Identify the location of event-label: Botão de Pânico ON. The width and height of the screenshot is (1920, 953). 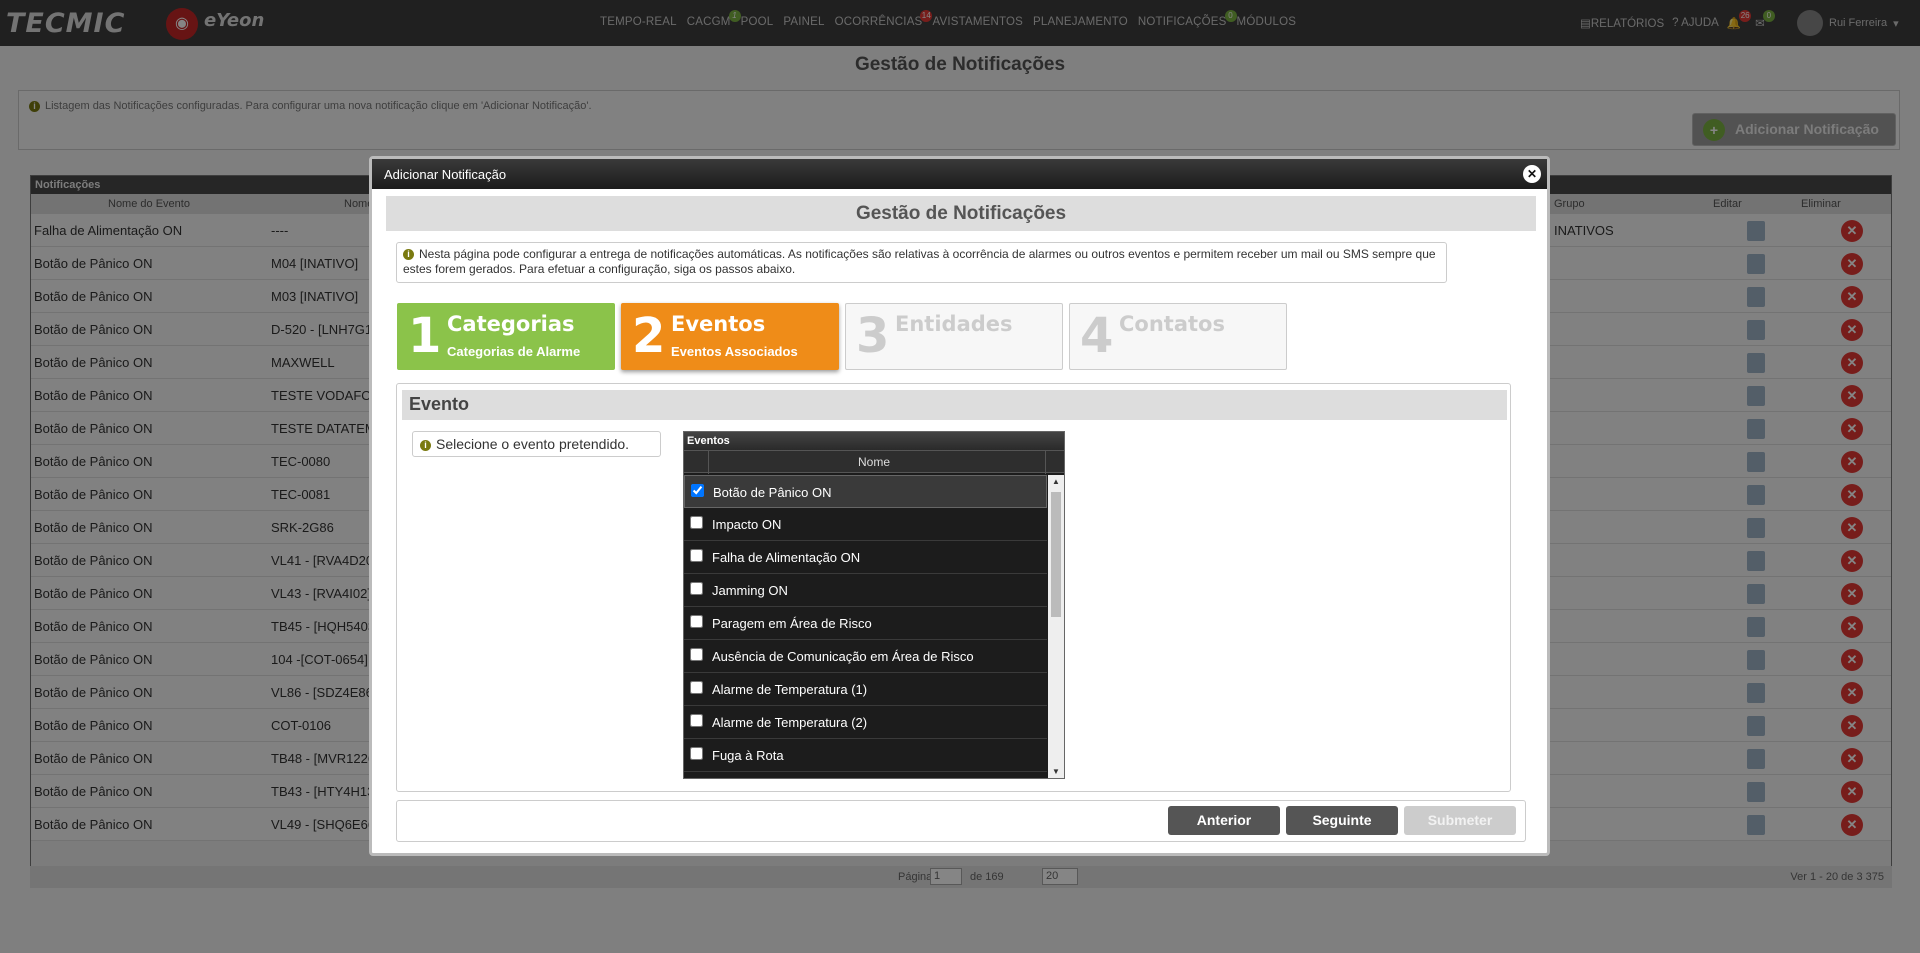
(772, 492).